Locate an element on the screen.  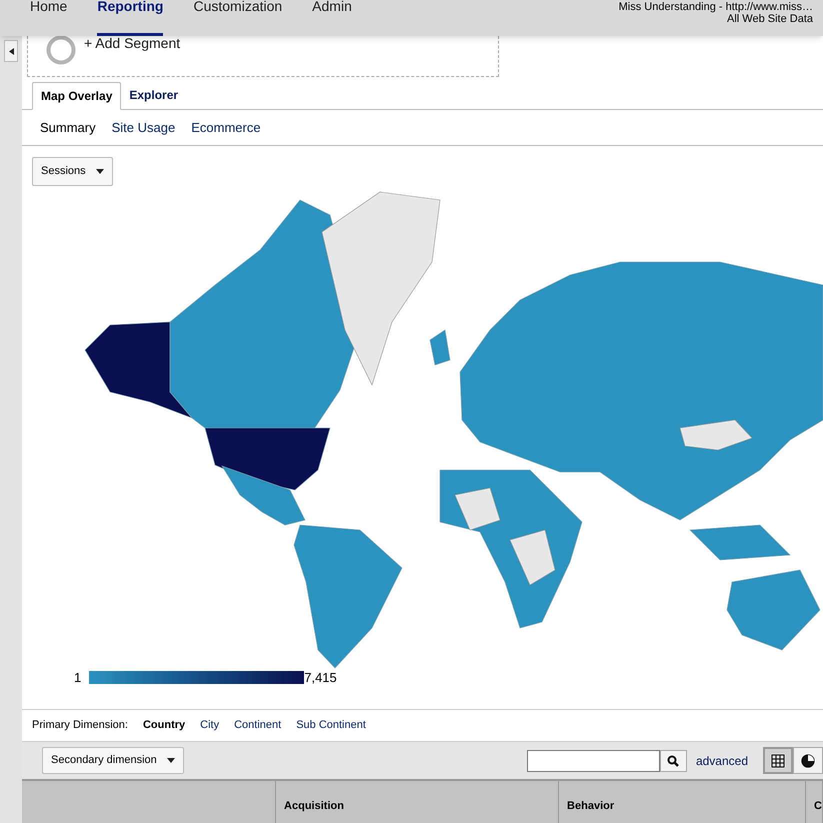
legend-min-value: 1 is located at coordinates (78, 678).